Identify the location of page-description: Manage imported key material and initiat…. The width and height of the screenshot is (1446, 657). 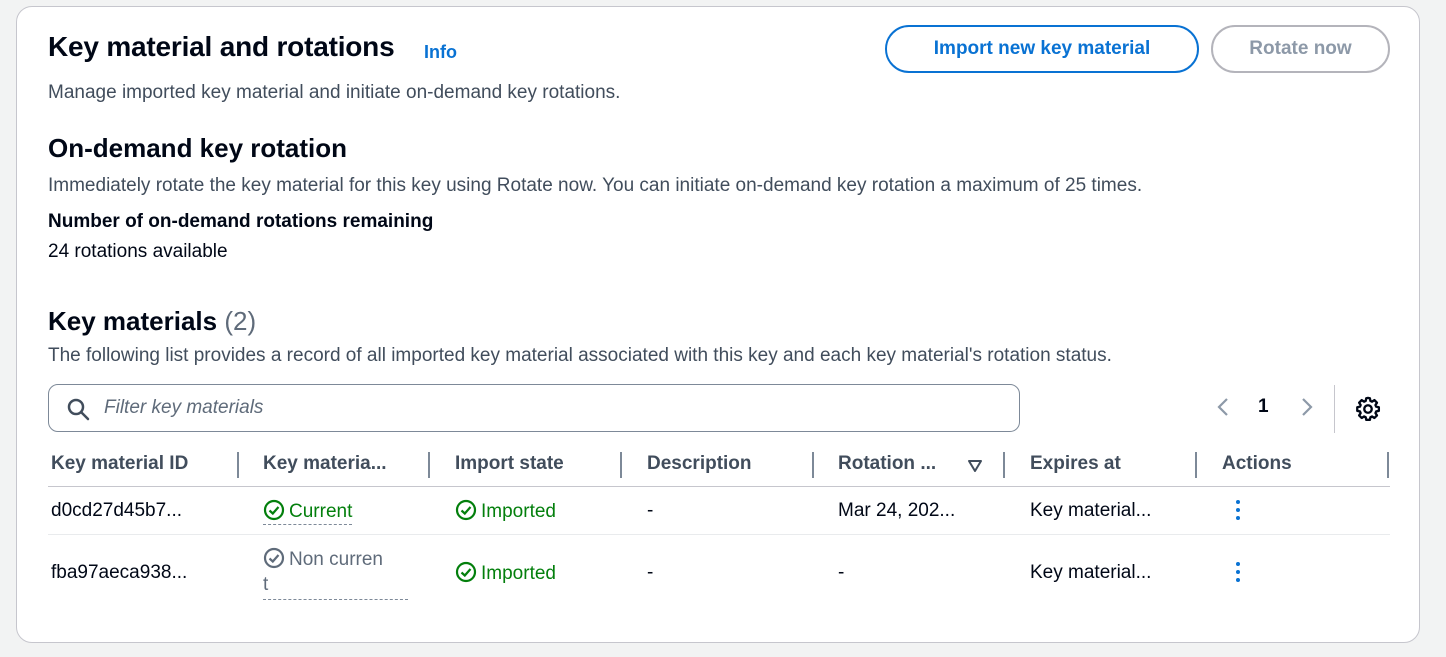
(334, 92).